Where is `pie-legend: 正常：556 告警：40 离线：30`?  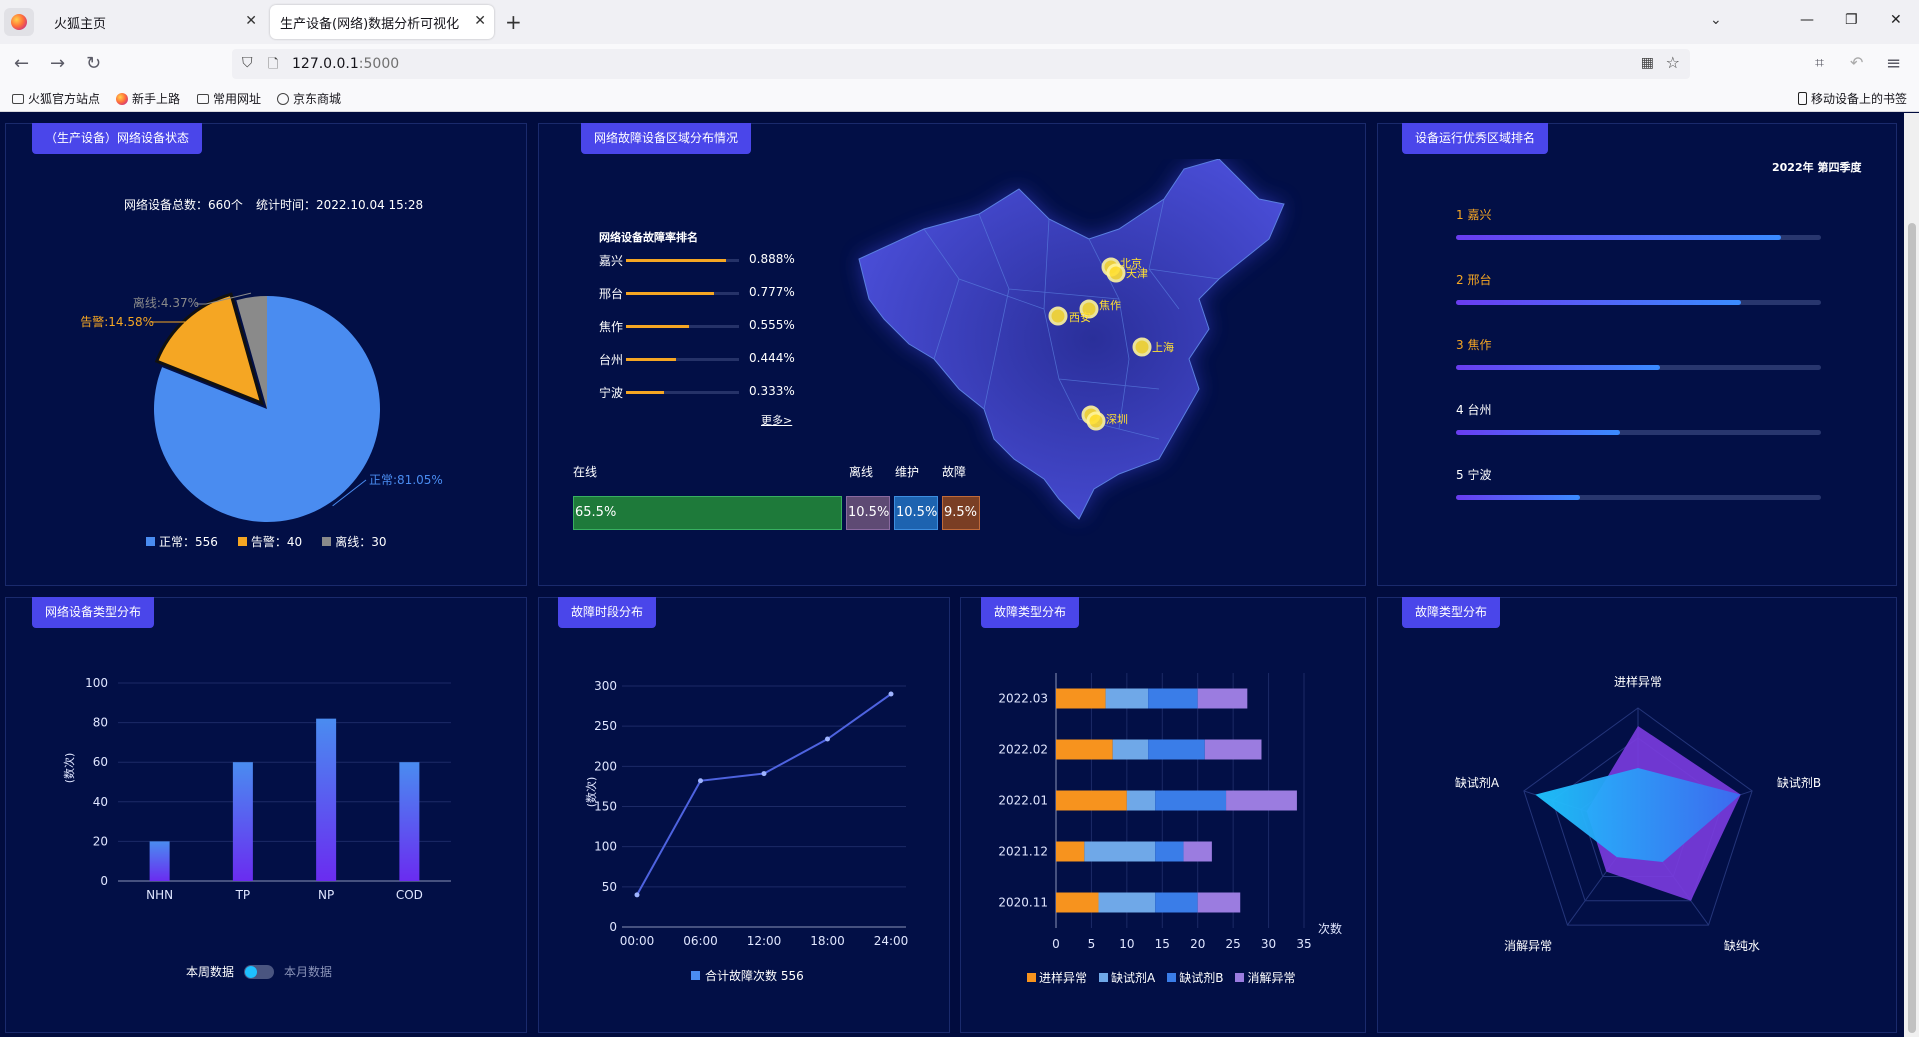 pie-legend: 正常：556 告警：40 离线：30 is located at coordinates (266, 541).